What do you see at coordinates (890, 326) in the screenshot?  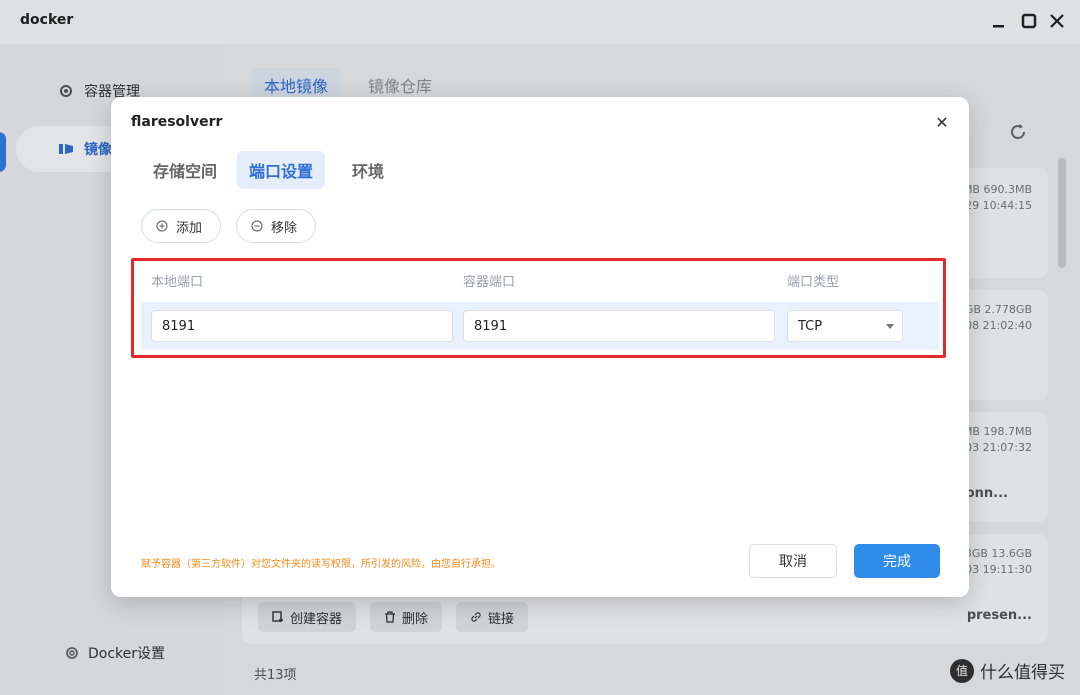 I see `chevron-down-icon` at bounding box center [890, 326].